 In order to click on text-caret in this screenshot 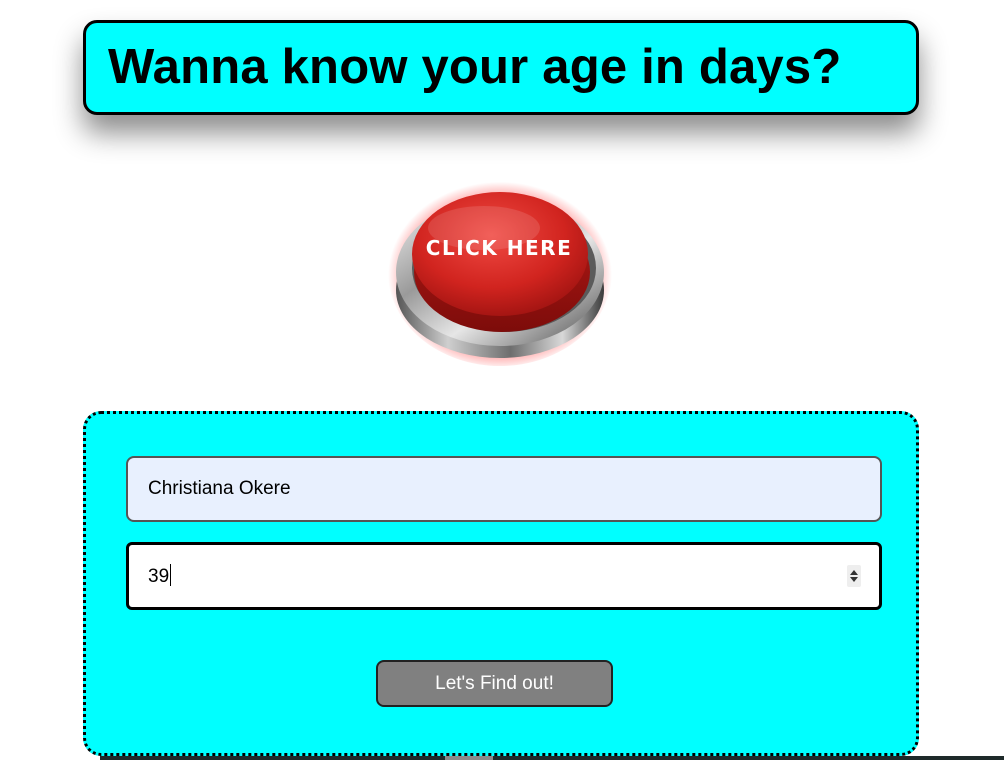, I will do `click(171, 575)`.